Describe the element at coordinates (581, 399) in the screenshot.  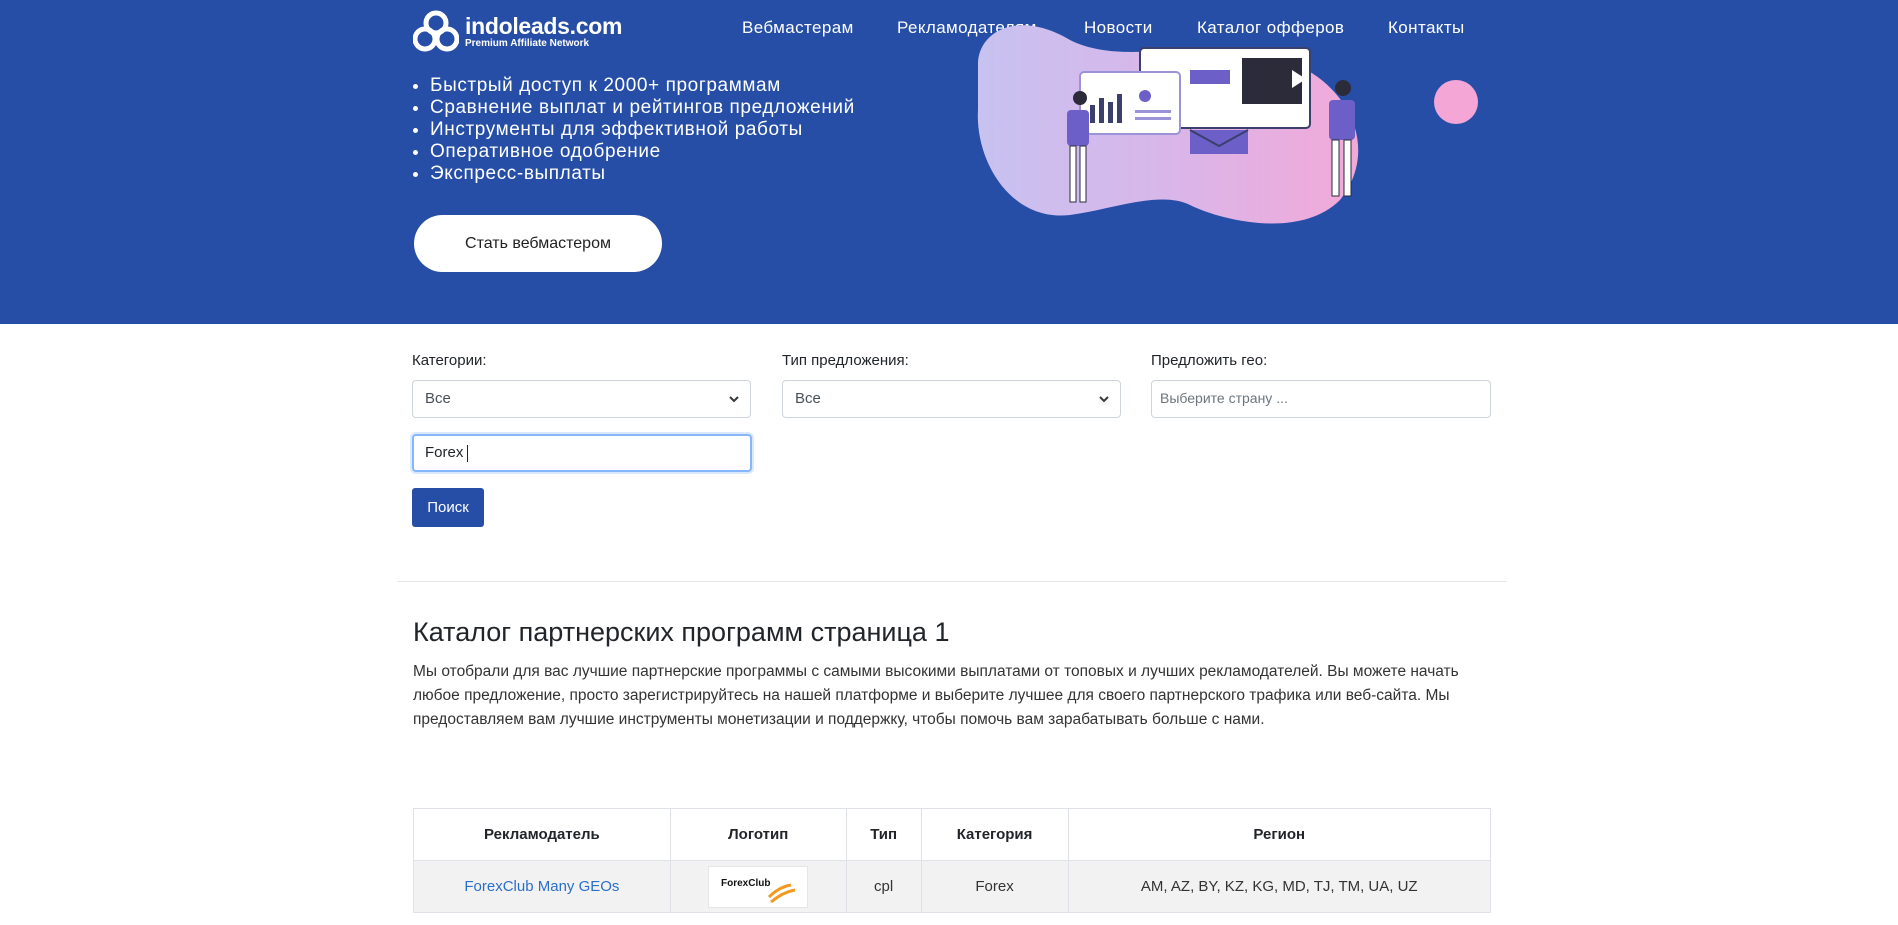
I see `category-select: Все` at that location.